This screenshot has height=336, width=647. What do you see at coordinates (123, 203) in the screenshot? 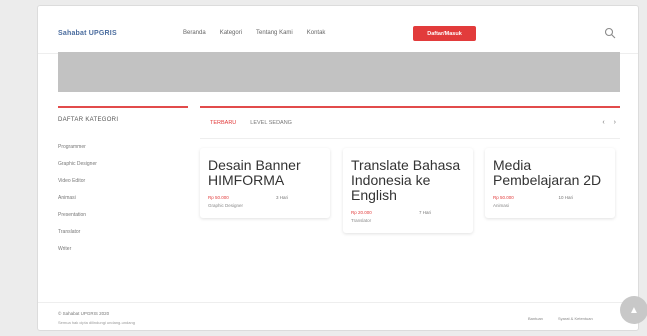
I see `category-animasi: Animasi` at bounding box center [123, 203].